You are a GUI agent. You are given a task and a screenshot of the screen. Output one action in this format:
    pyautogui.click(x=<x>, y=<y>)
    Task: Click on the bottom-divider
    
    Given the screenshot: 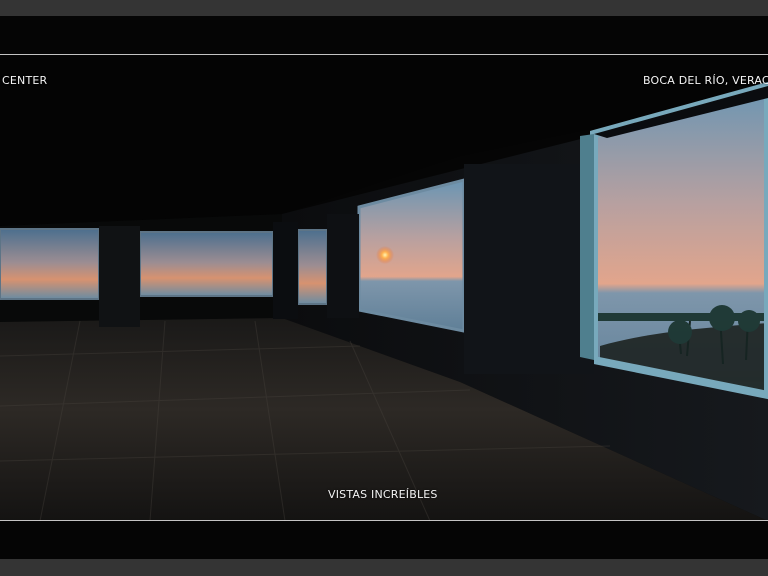 What is the action you would take?
    pyautogui.click(x=384, y=520)
    